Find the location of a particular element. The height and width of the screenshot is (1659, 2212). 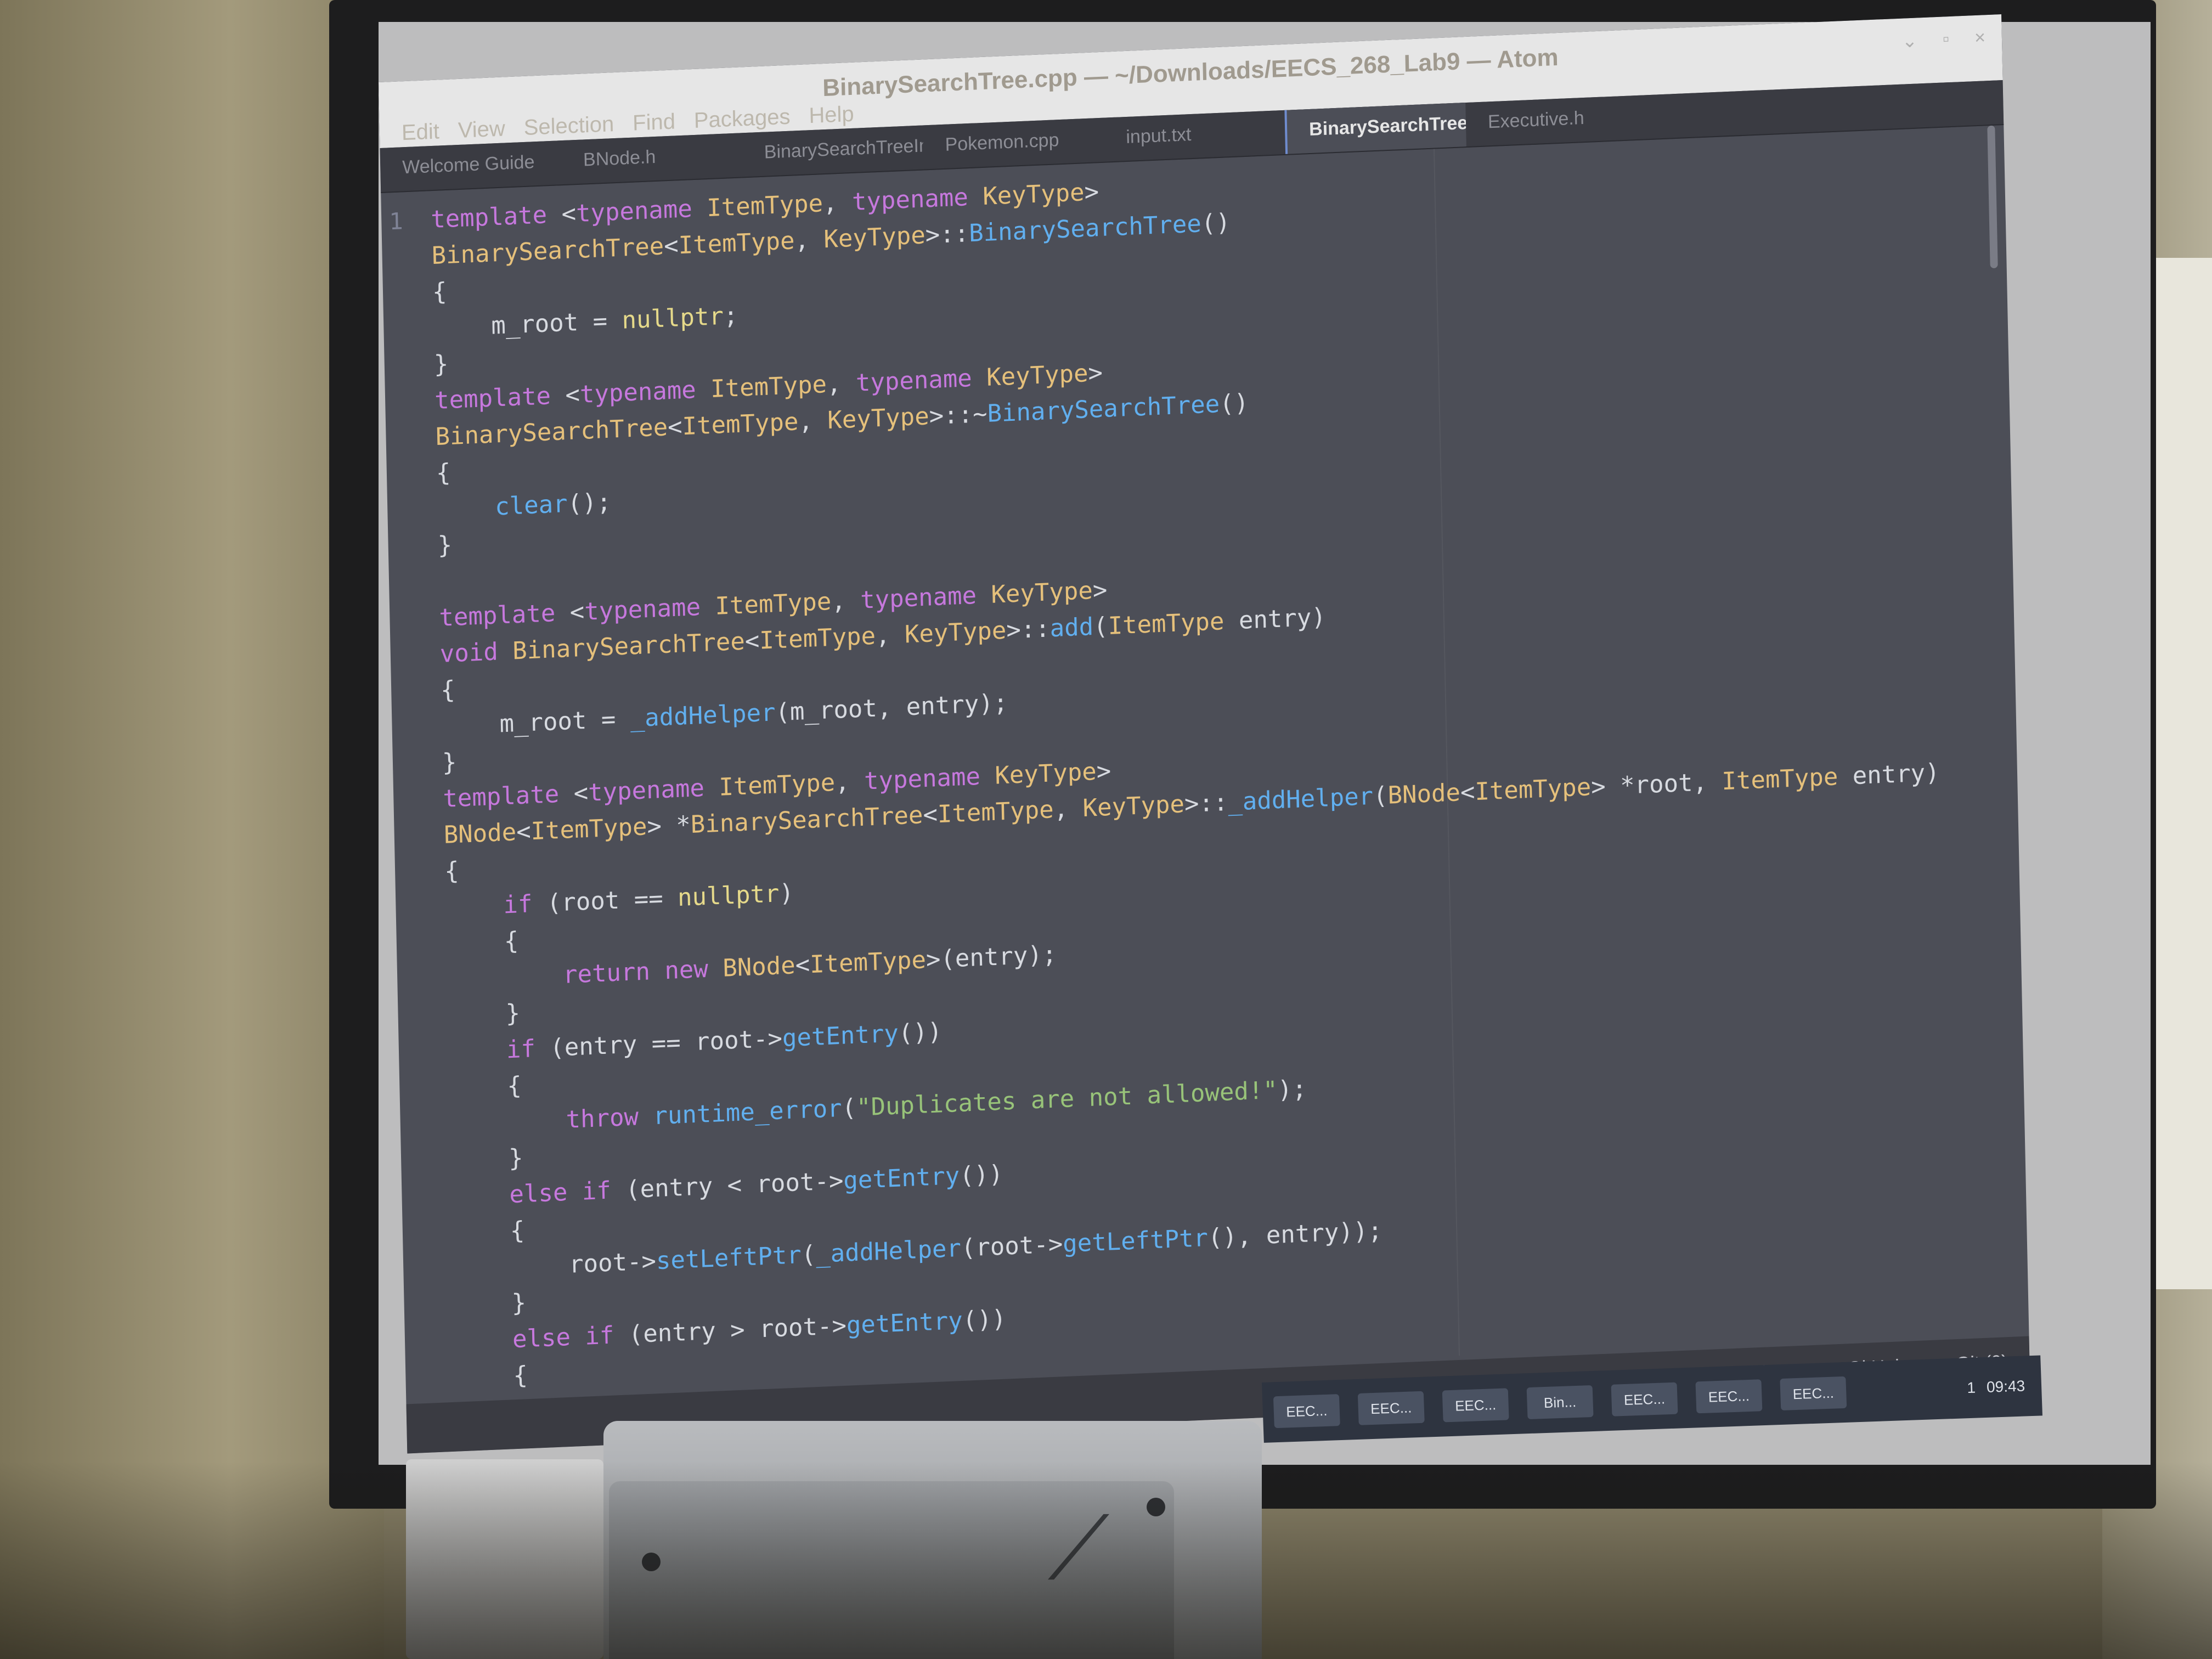

code-token: ) is located at coordinates (786, 893).